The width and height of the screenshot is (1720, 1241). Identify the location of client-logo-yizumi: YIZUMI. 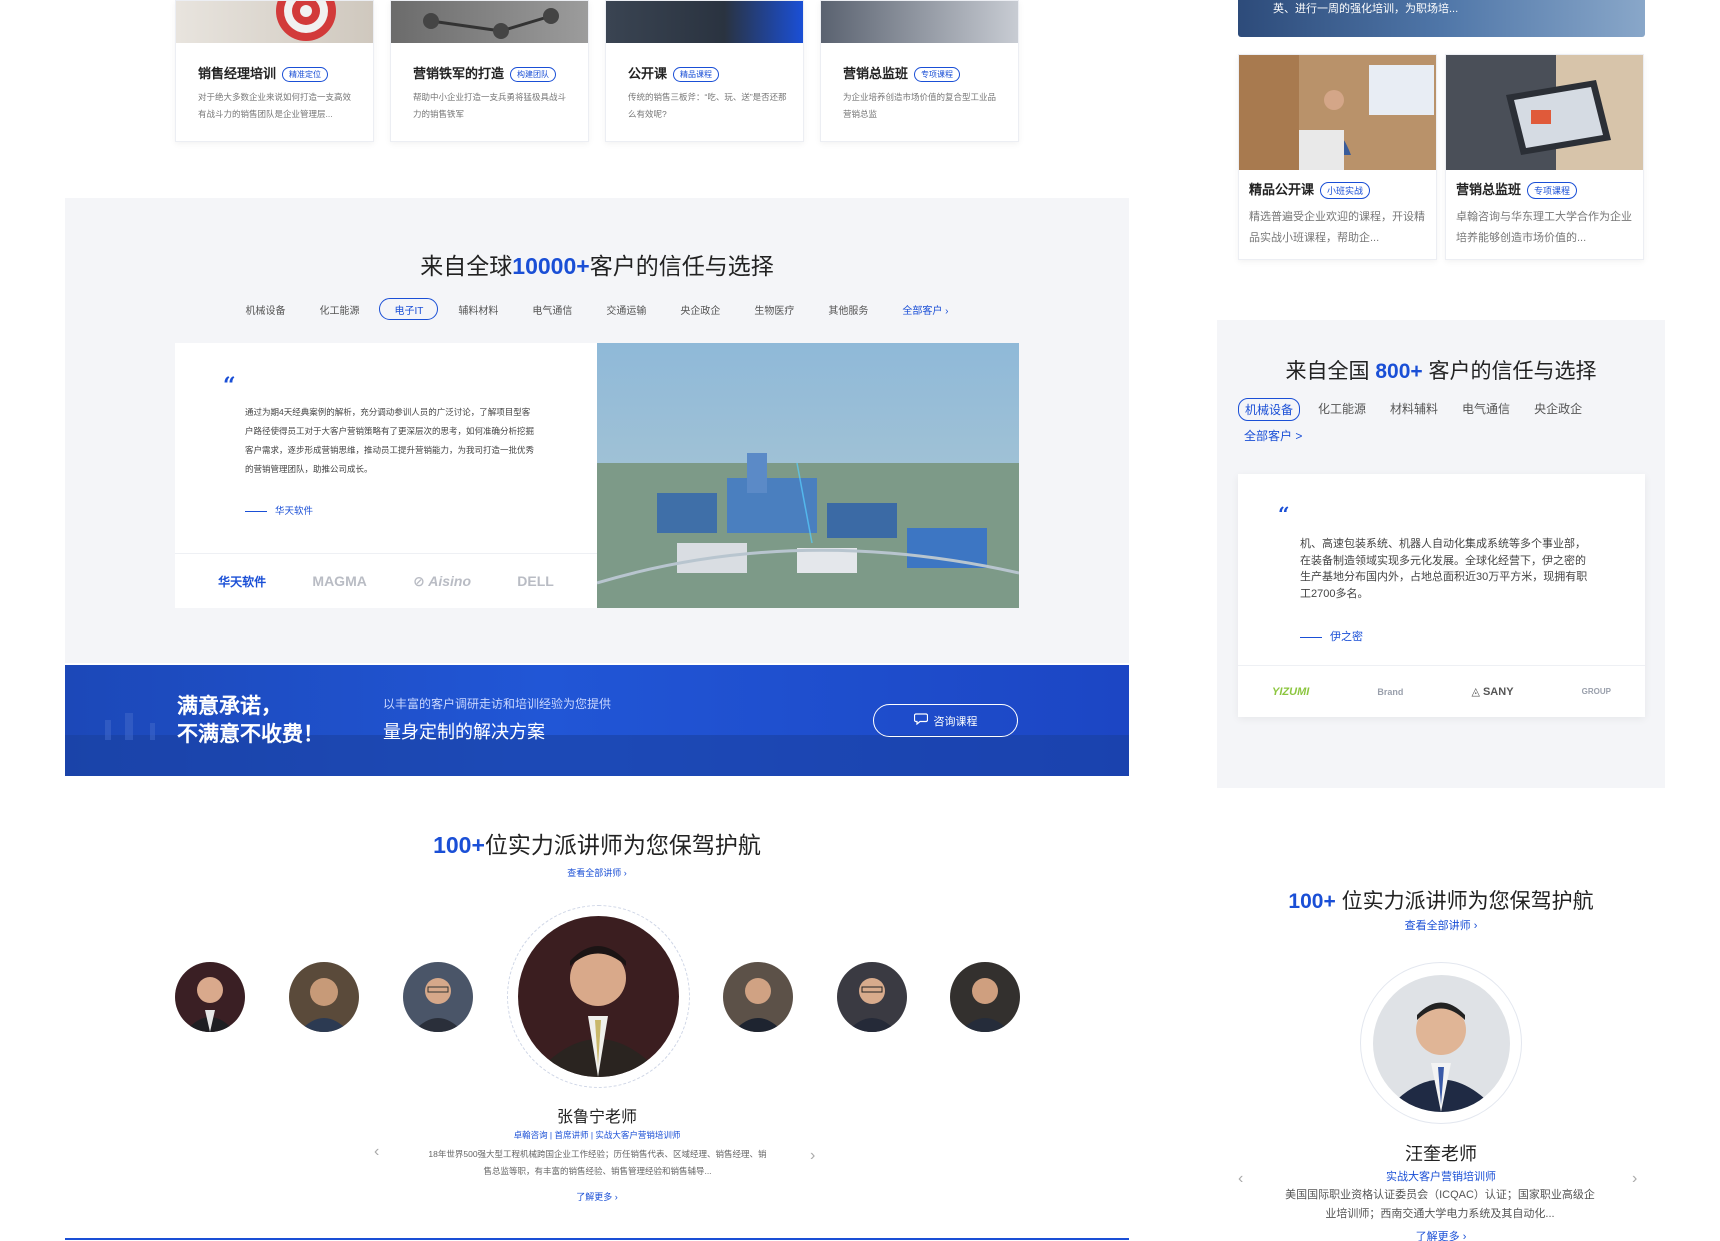
(1290, 692).